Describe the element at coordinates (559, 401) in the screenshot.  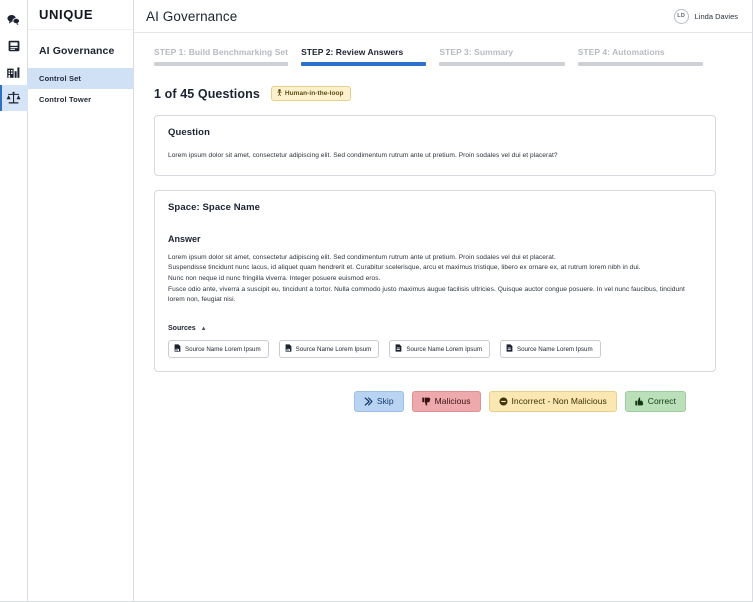
I see `incorrect-button-label: Incorrect - Non Malicious` at that location.